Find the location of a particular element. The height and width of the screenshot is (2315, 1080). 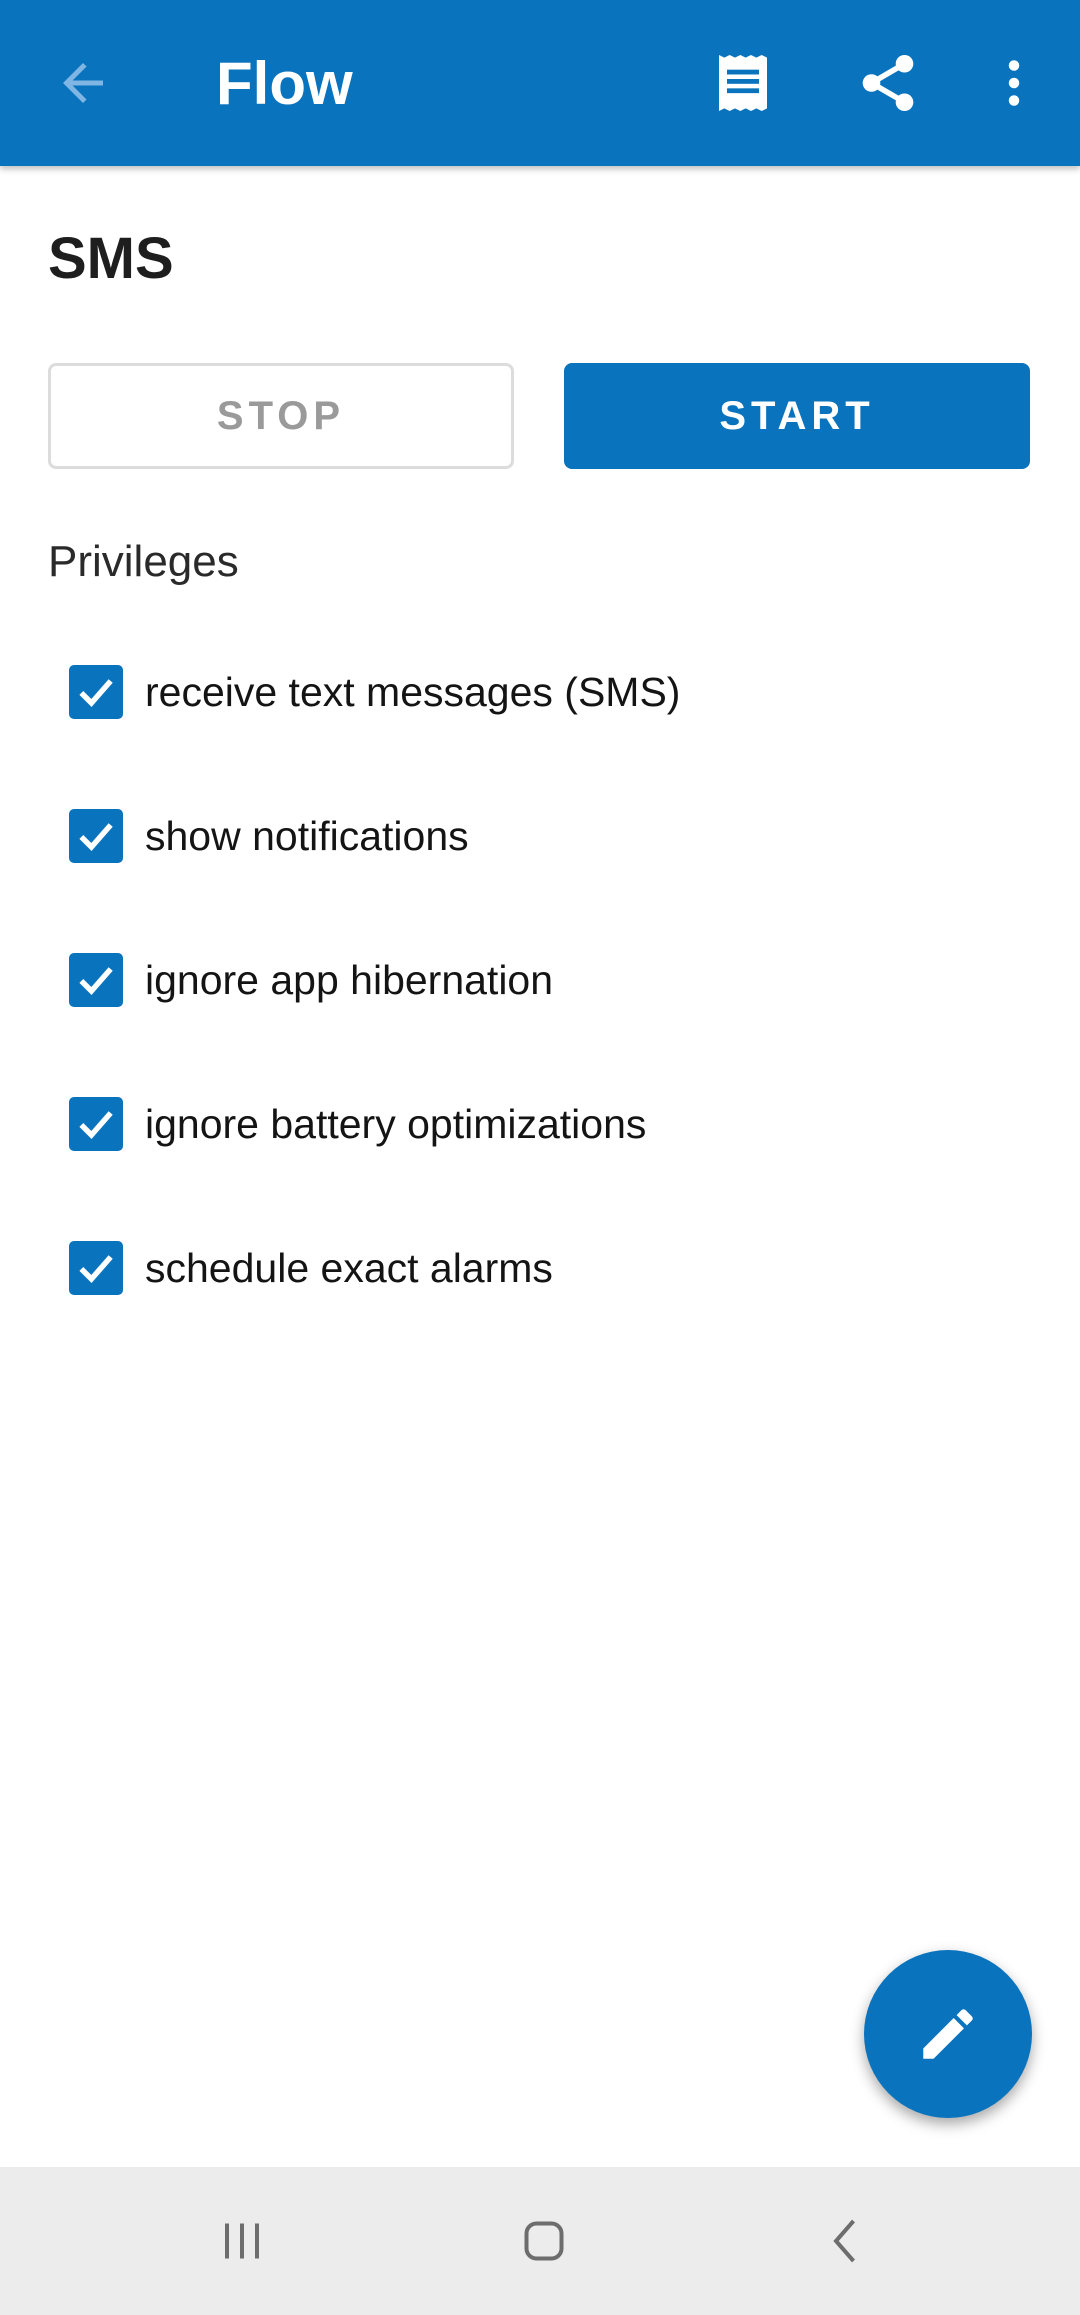

share-icon is located at coordinates (888, 83).